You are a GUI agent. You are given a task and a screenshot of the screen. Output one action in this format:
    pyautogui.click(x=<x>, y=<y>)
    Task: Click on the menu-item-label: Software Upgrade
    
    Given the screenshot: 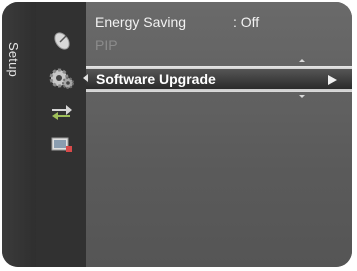 What is the action you would take?
    pyautogui.click(x=156, y=79)
    